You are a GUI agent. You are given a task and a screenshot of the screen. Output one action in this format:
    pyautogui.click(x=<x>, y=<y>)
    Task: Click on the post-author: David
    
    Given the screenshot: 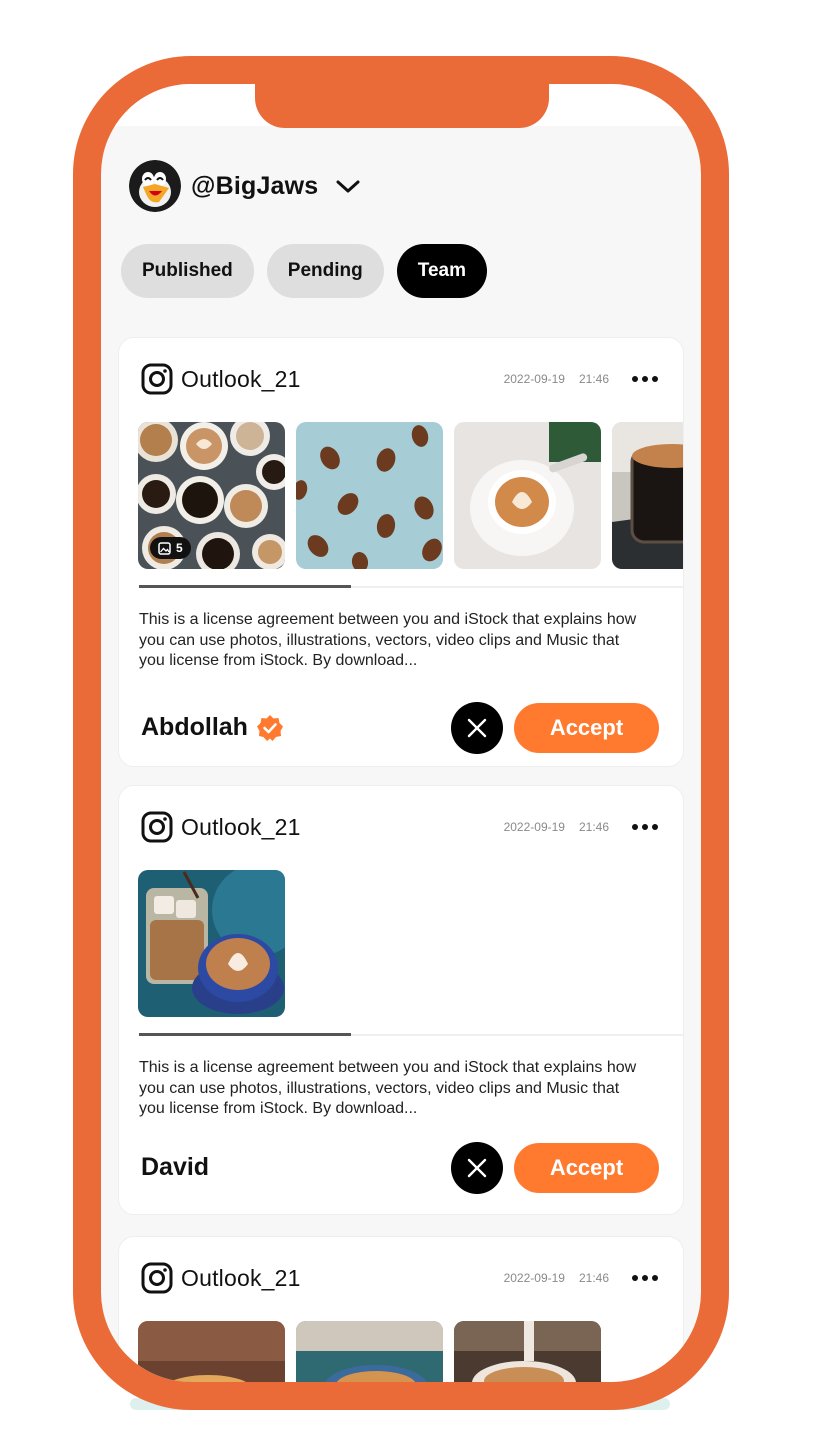 What is the action you would take?
    pyautogui.click(x=175, y=1167)
    